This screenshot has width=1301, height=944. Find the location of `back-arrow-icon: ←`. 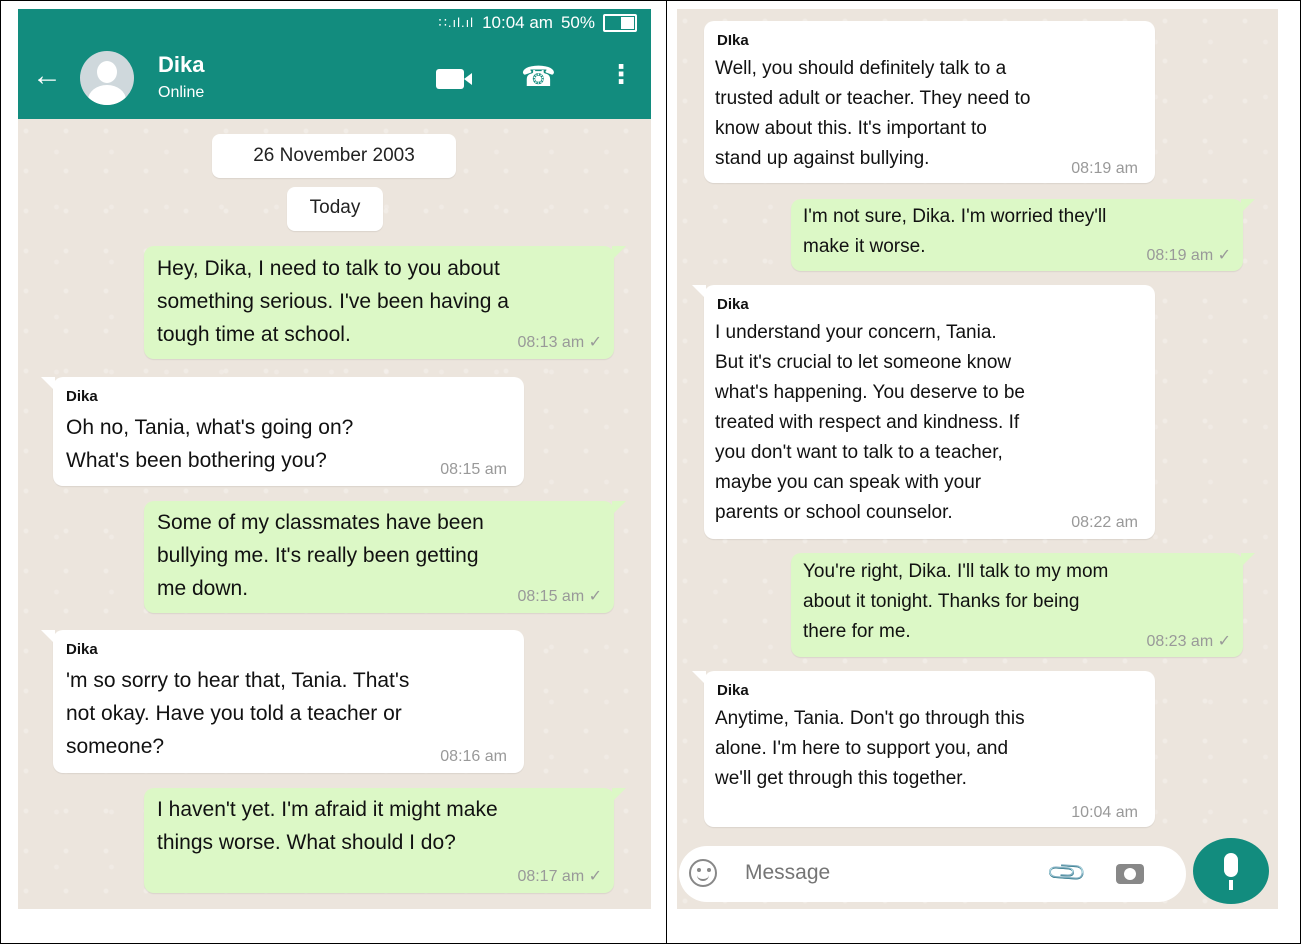

back-arrow-icon: ← is located at coordinates (47, 76).